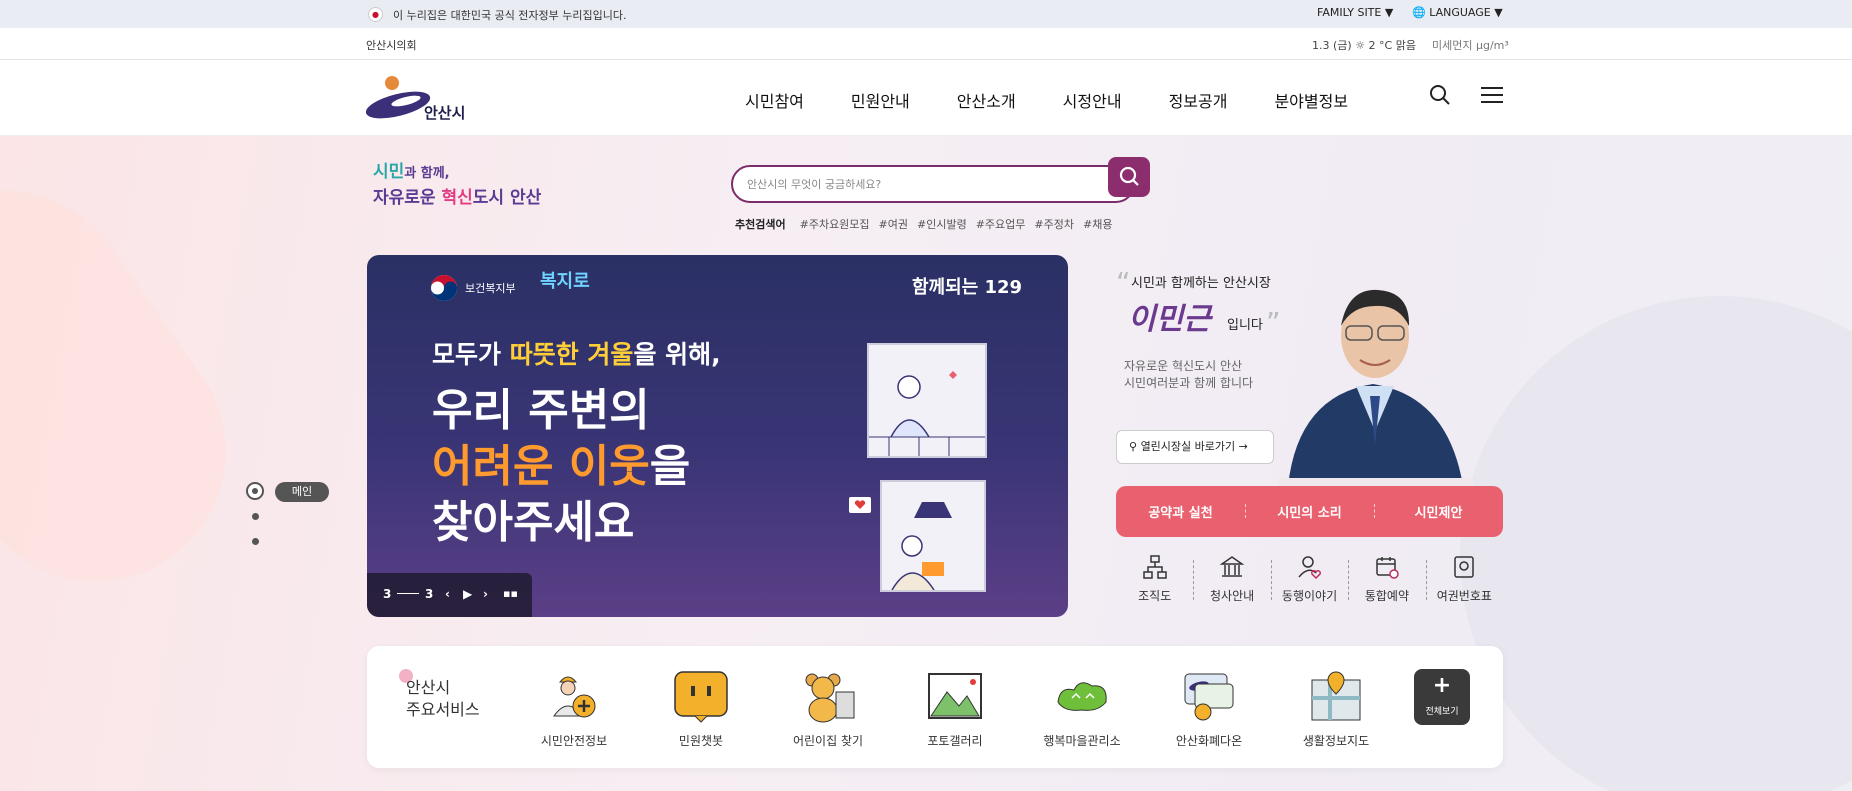 The height and width of the screenshot is (791, 1852). Describe the element at coordinates (1198, 100) in the screenshot. I see `menu-info: 정보공개` at that location.